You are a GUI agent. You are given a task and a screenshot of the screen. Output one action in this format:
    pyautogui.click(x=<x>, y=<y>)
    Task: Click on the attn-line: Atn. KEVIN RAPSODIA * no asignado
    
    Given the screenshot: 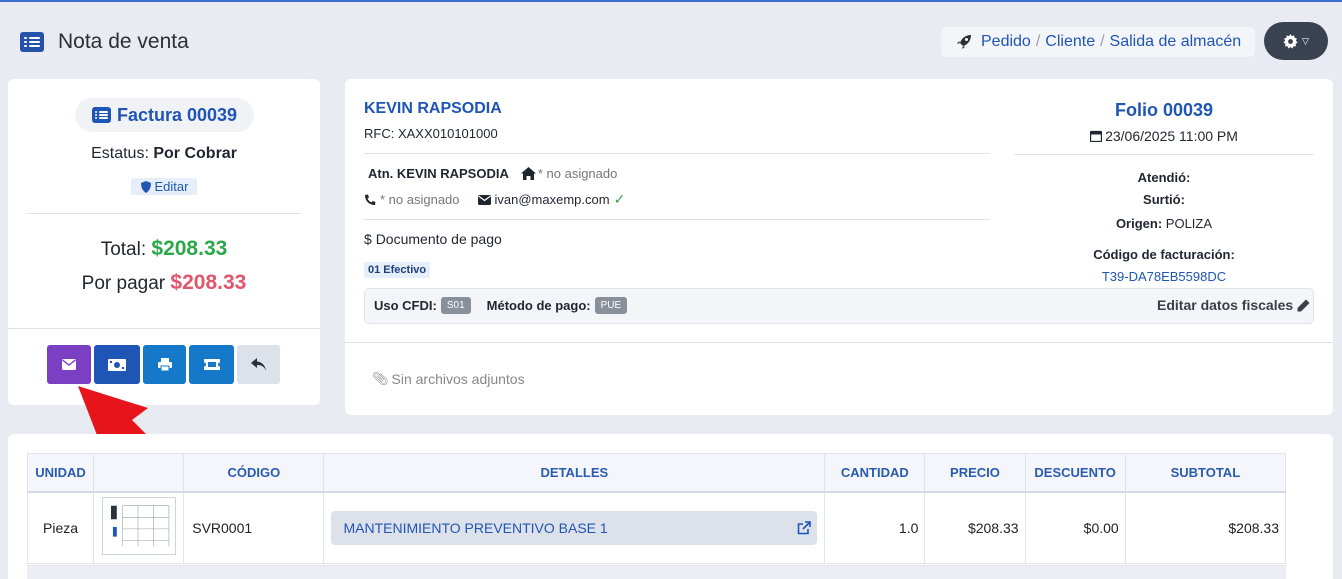 What is the action you would take?
    pyautogui.click(x=492, y=173)
    